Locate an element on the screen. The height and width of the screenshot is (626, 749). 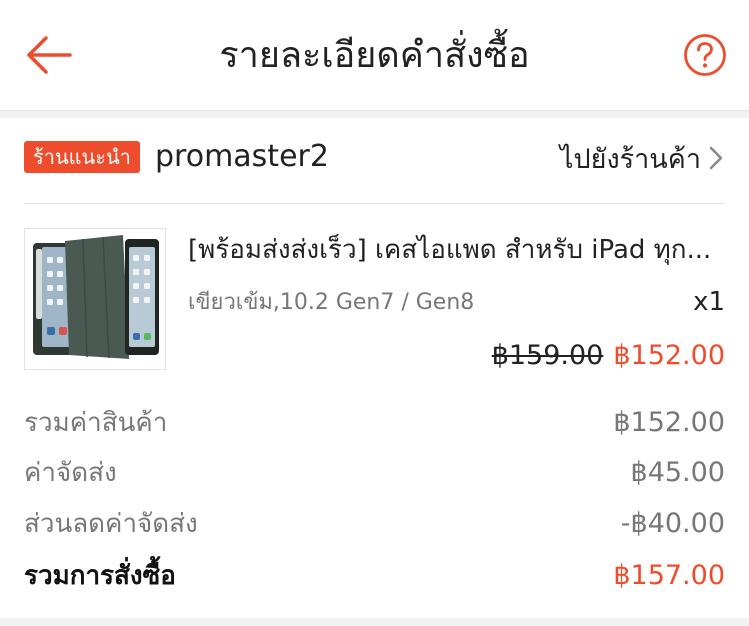
page-title: รายละเอียดคำสั่งซื้อ is located at coordinates (374, 55).